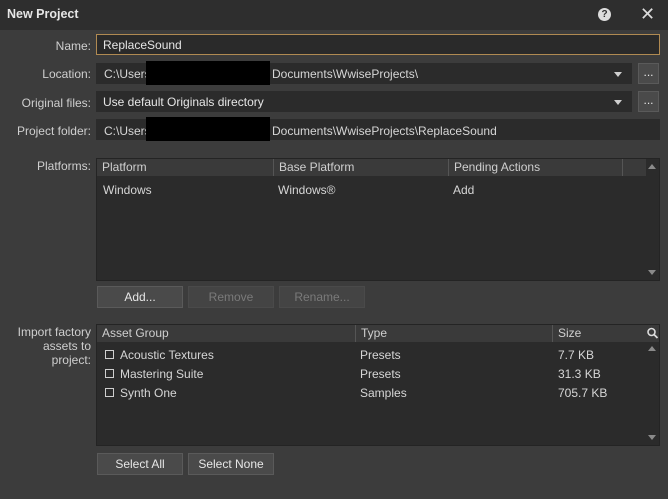 Image resolution: width=668 pixels, height=499 pixels. I want to click on column-header-type: Type, so click(453, 333).